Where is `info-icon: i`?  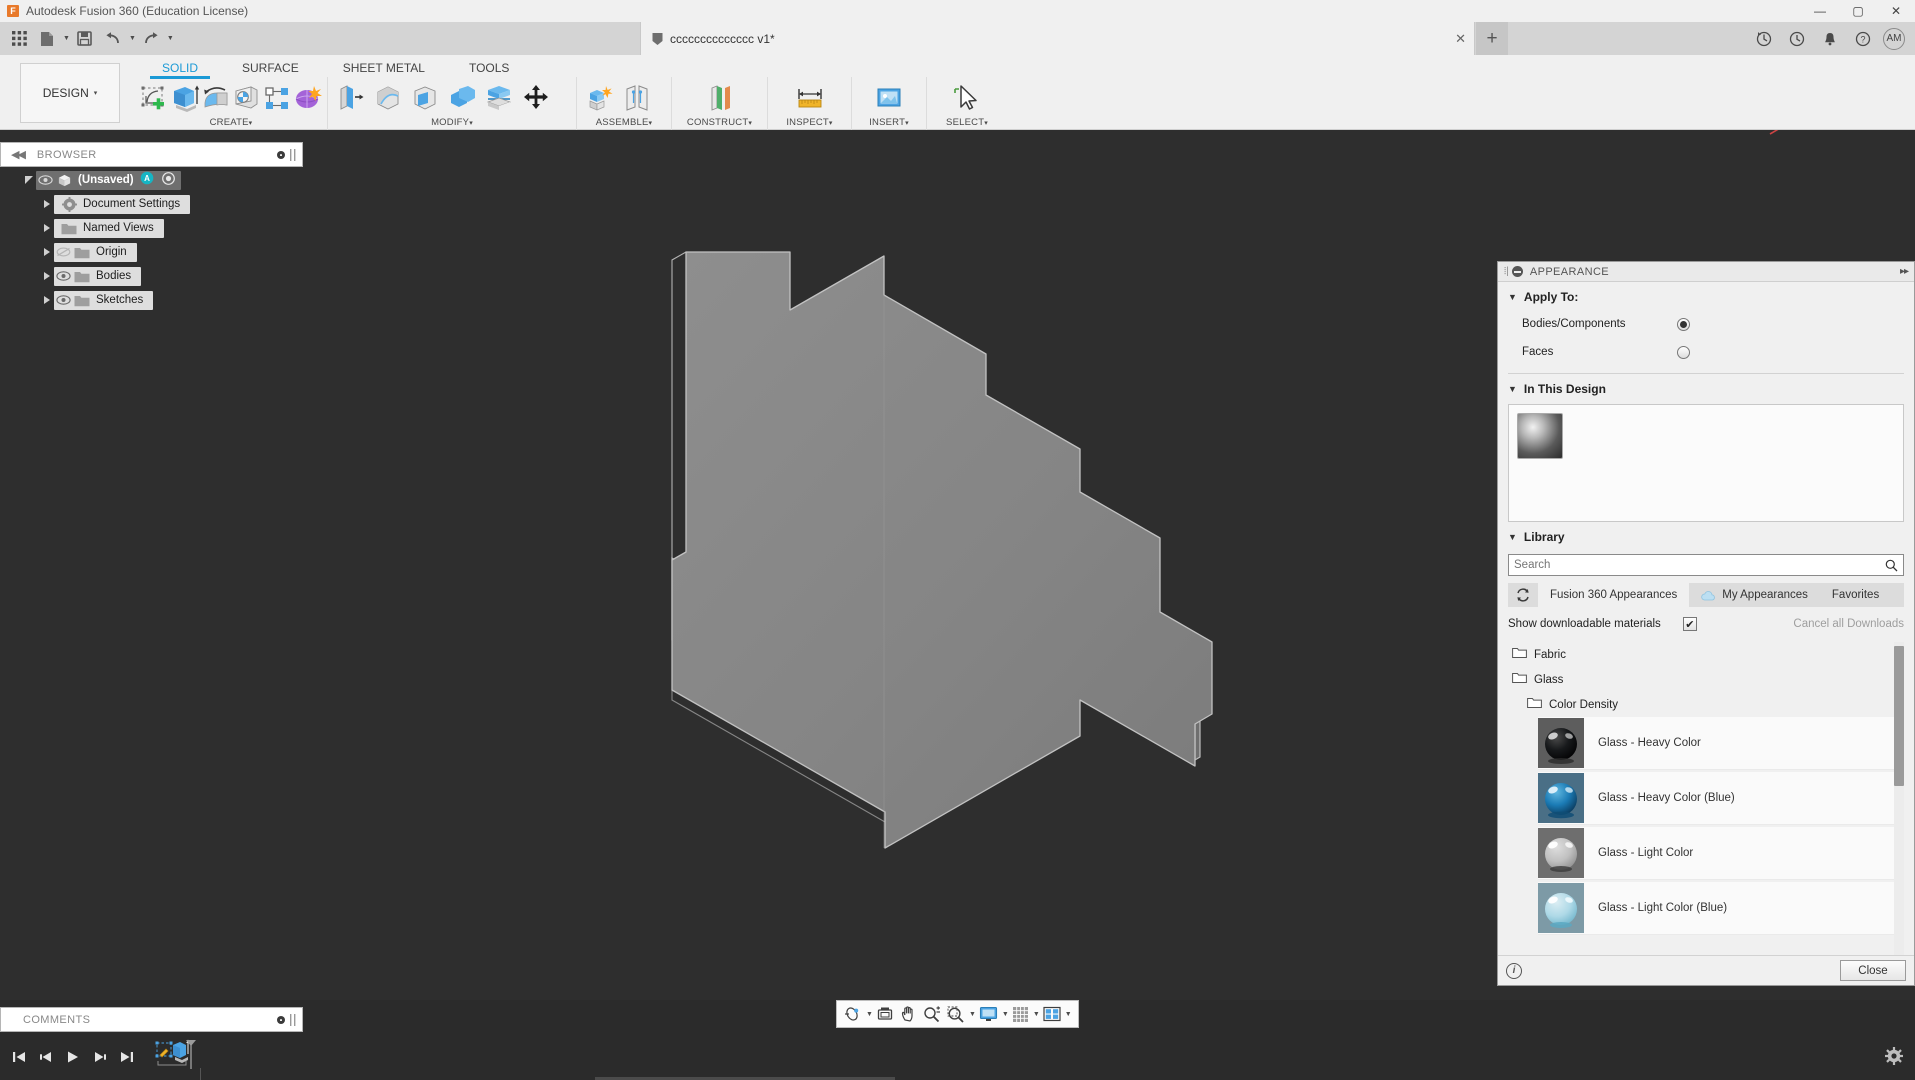 info-icon: i is located at coordinates (1514, 970).